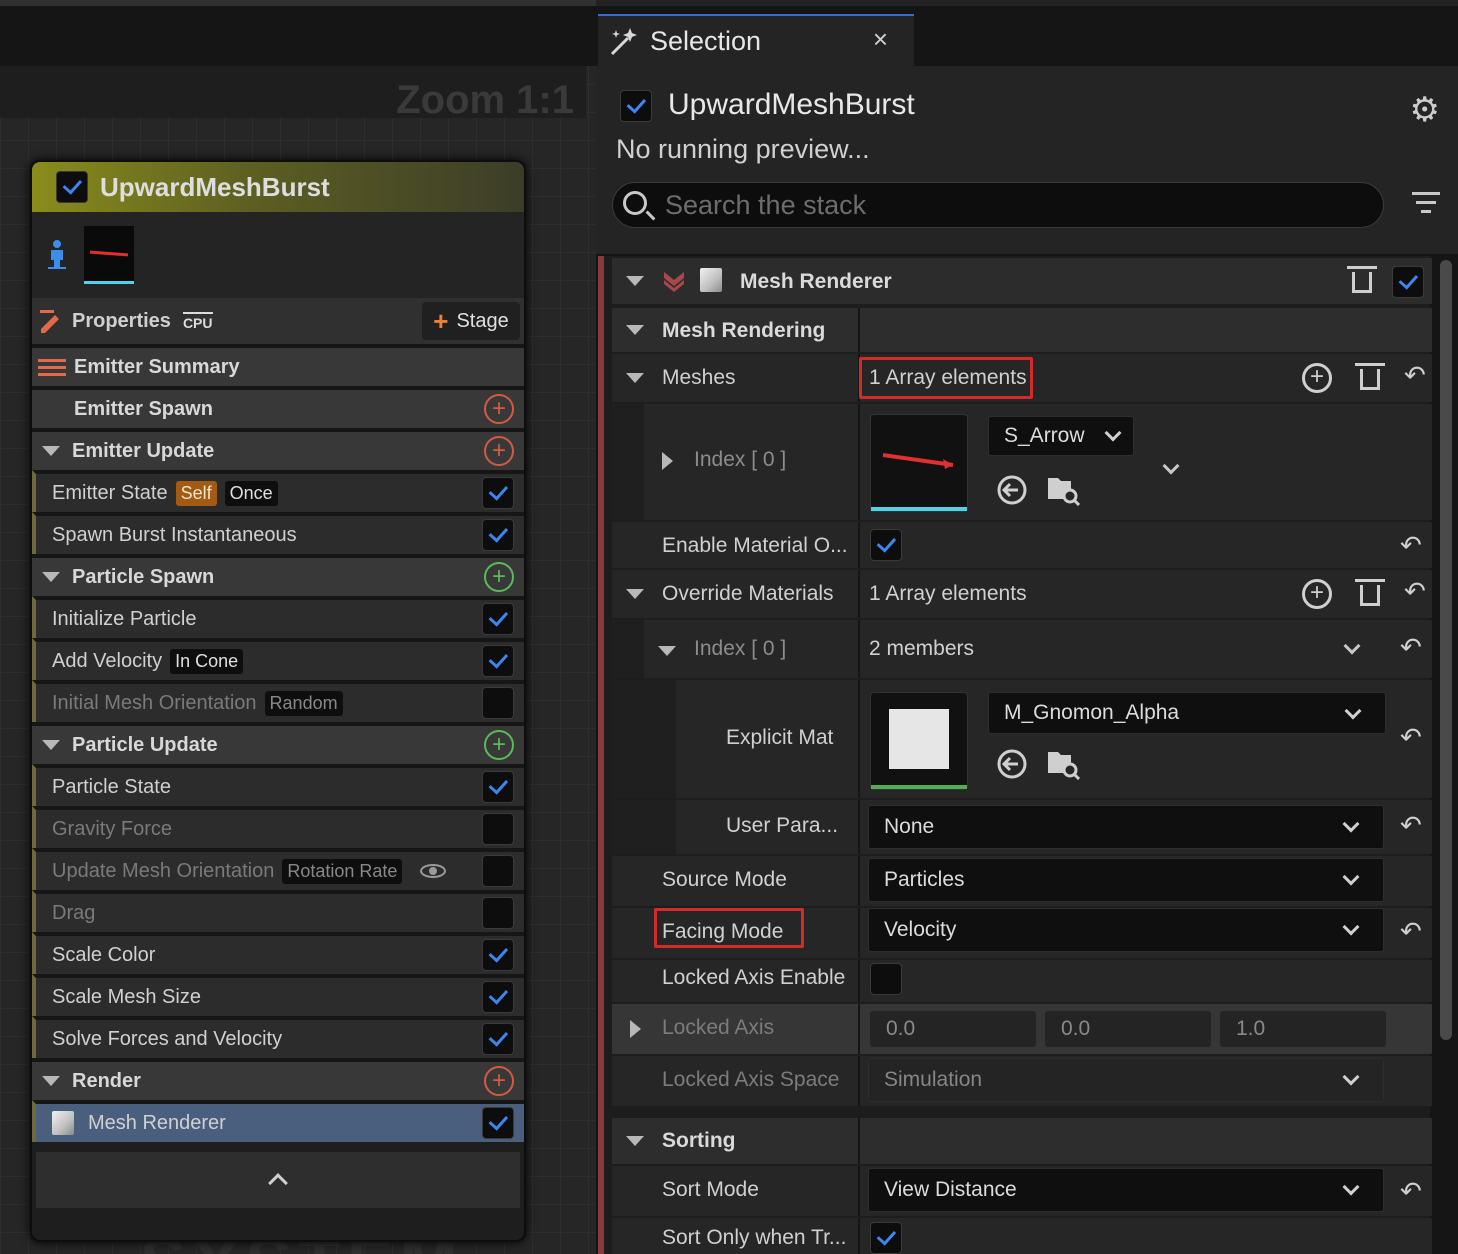 This screenshot has width=1458, height=1254. I want to click on locked-axis-x-field: 0.0, so click(953, 1029).